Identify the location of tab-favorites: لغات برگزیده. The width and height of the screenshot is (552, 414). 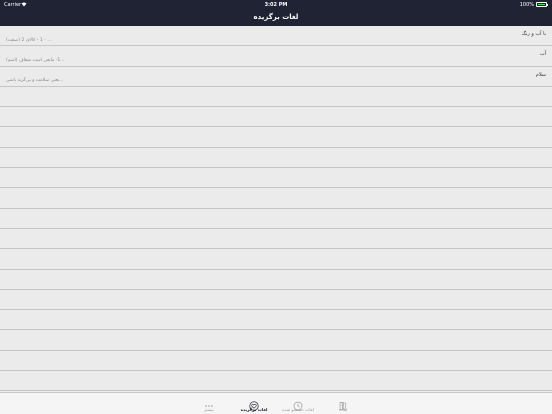
(254, 404).